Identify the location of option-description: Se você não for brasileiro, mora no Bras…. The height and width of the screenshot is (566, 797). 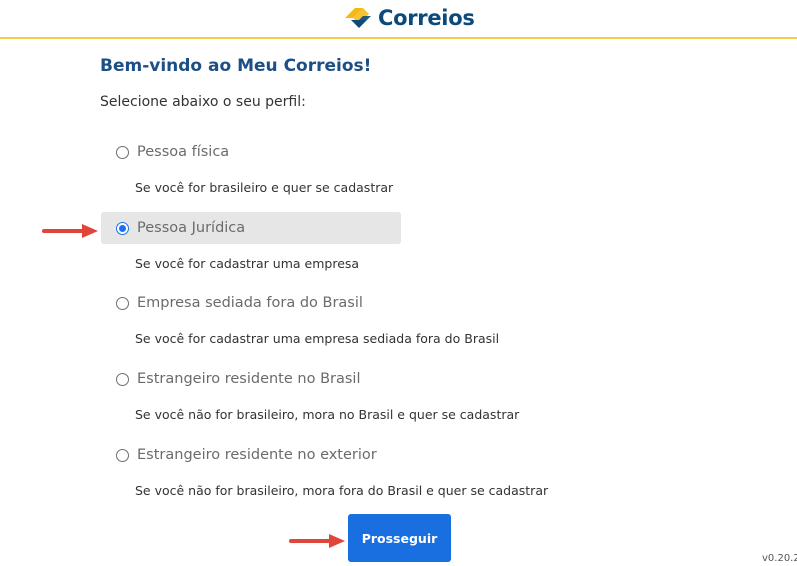
(327, 414).